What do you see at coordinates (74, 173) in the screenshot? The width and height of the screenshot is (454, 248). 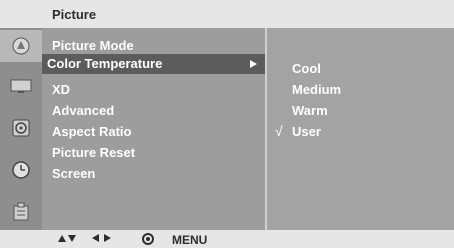 I see `menu-item-label: Screen` at bounding box center [74, 173].